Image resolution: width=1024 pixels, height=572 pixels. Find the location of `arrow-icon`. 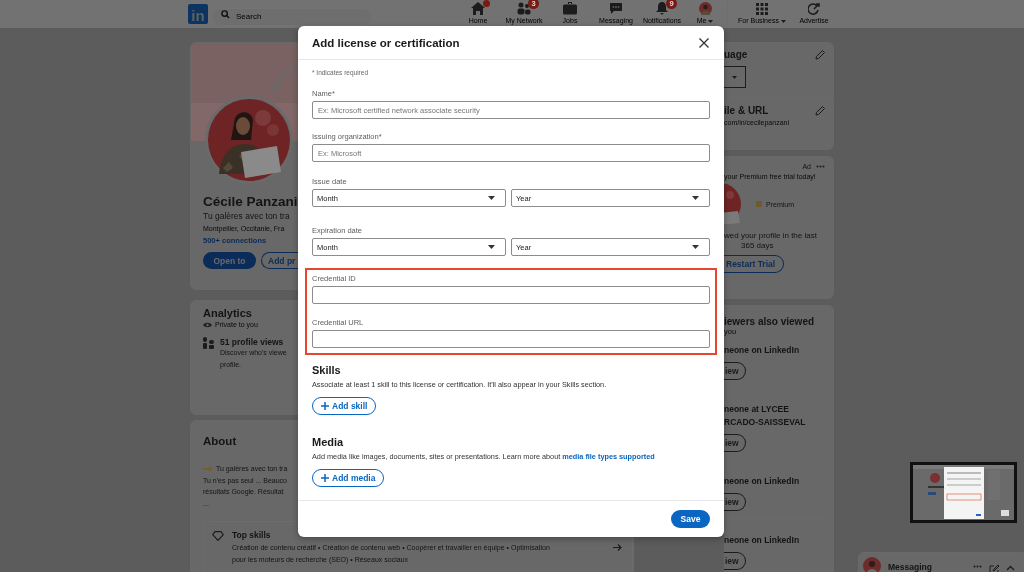

arrow-icon is located at coordinates (617, 547).